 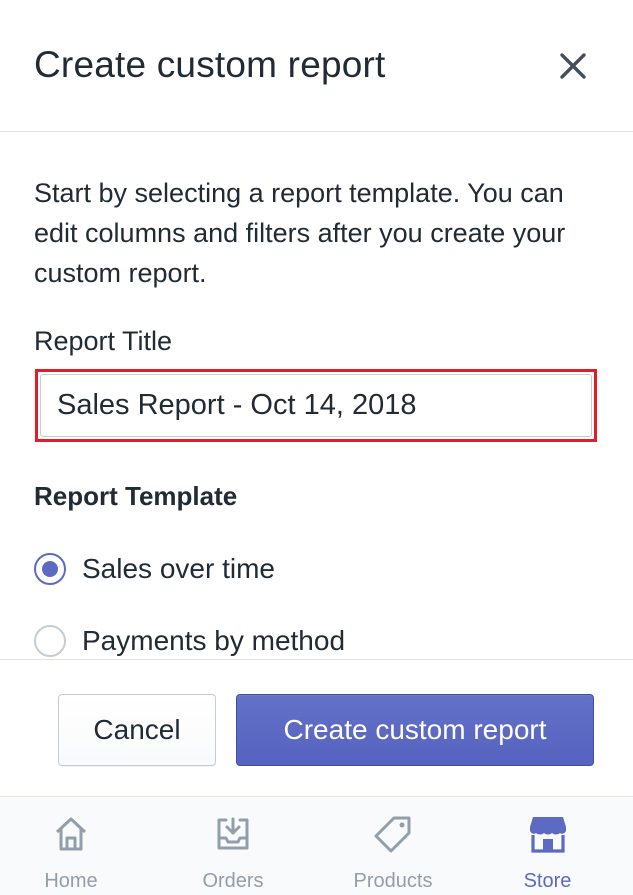 What do you see at coordinates (71, 881) in the screenshot?
I see `tab-label: Home` at bounding box center [71, 881].